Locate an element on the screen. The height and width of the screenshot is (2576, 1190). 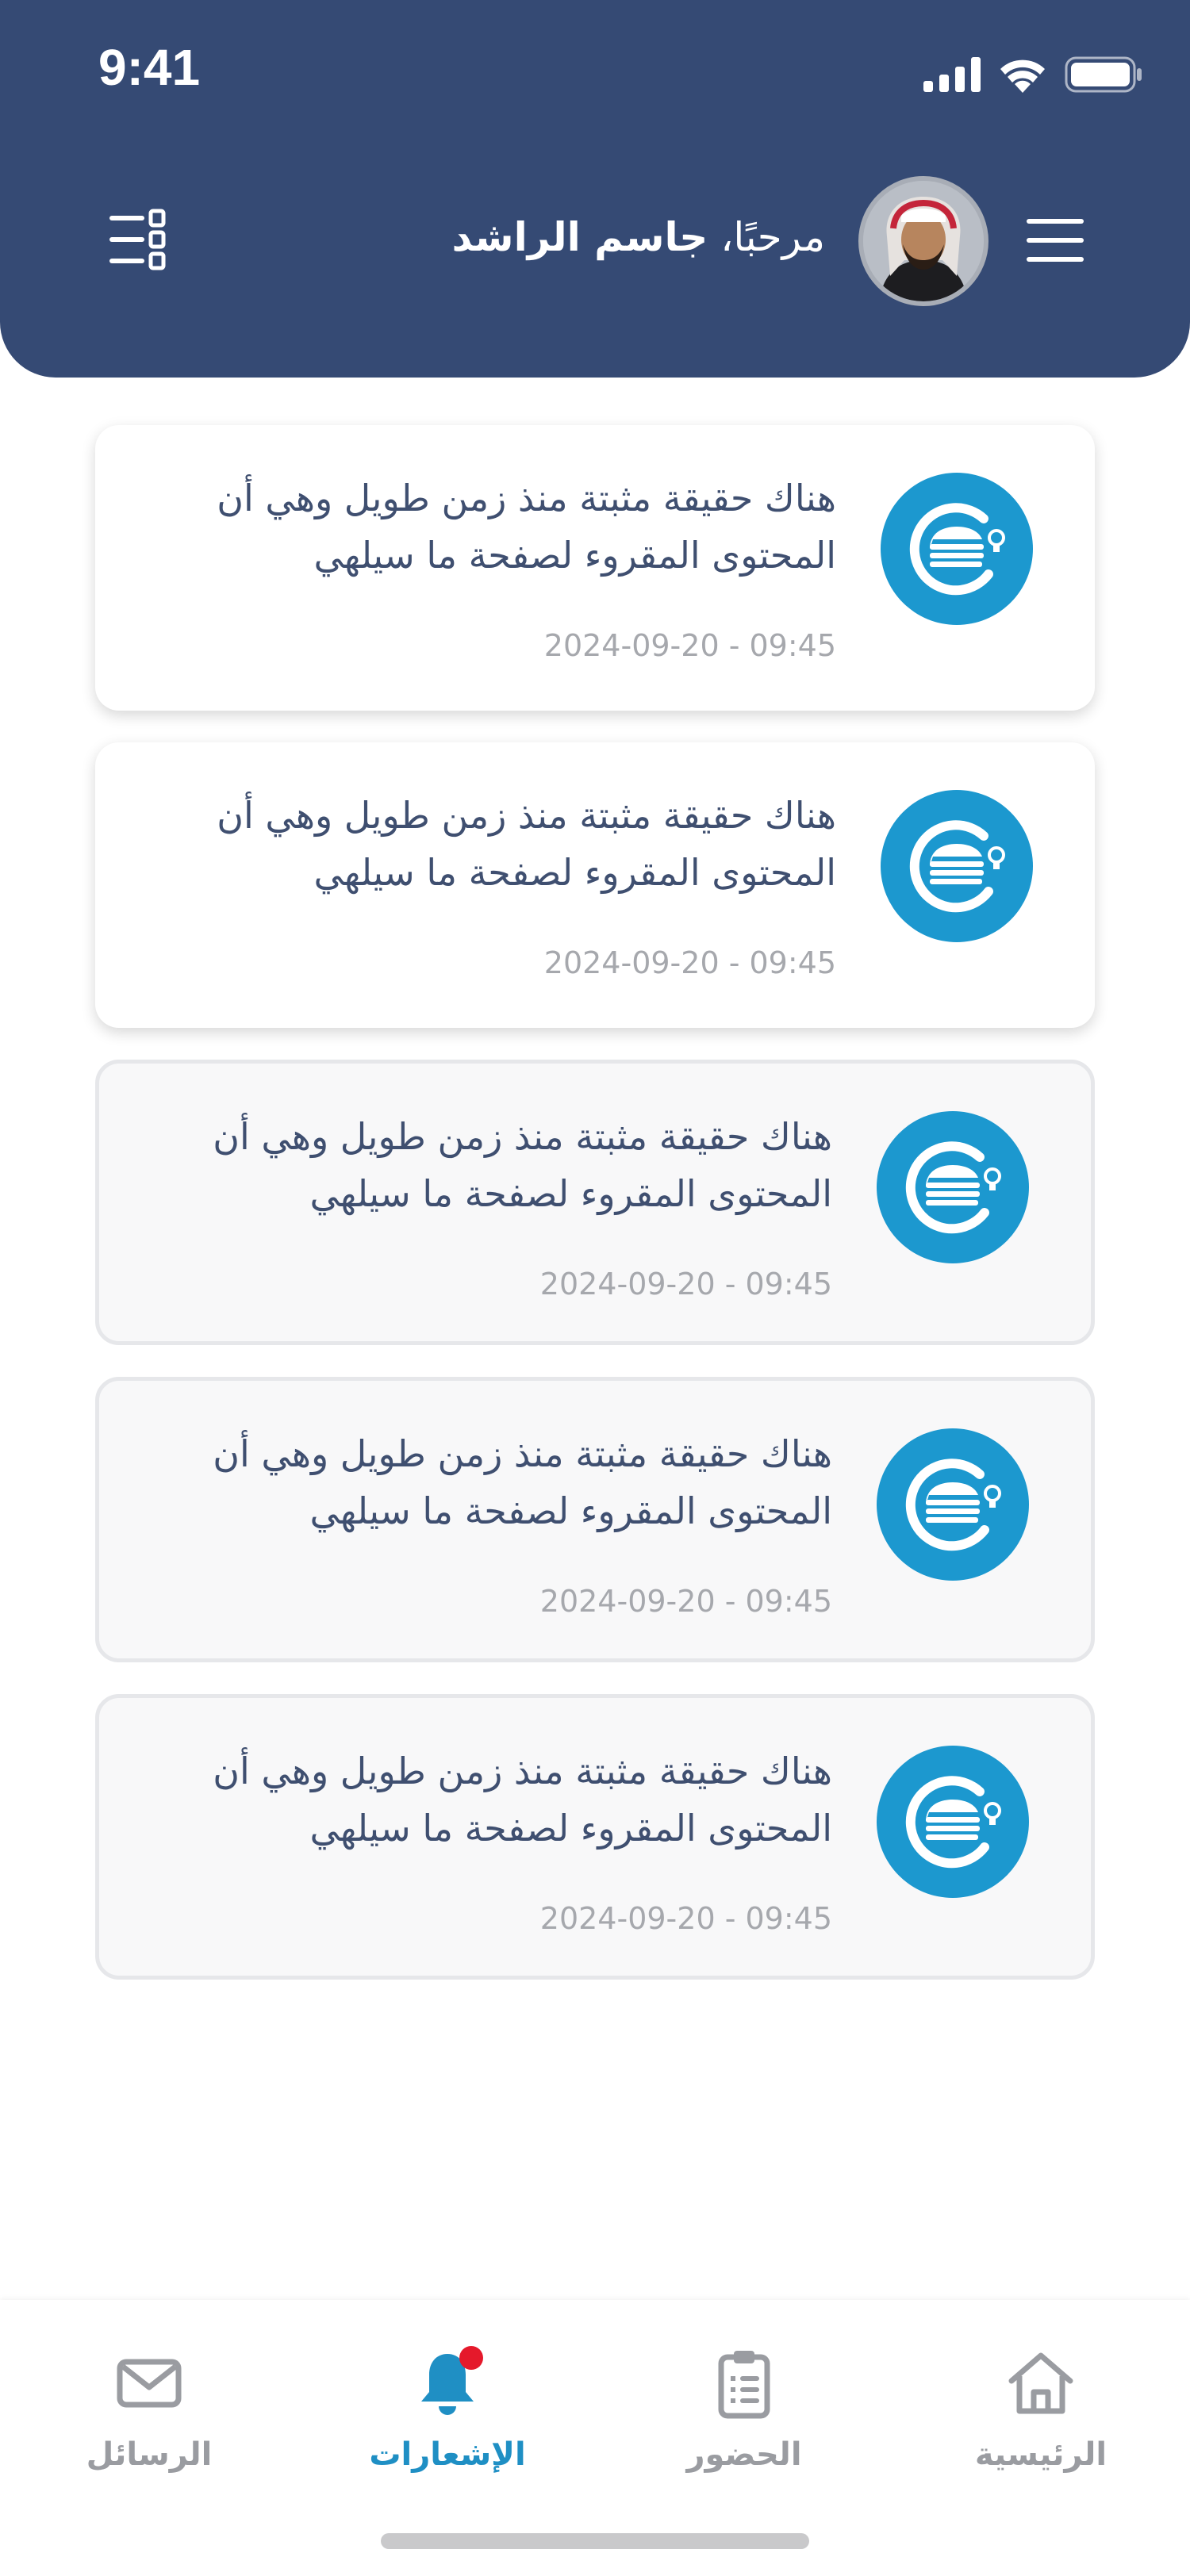
status-icons is located at coordinates (1032, 74).